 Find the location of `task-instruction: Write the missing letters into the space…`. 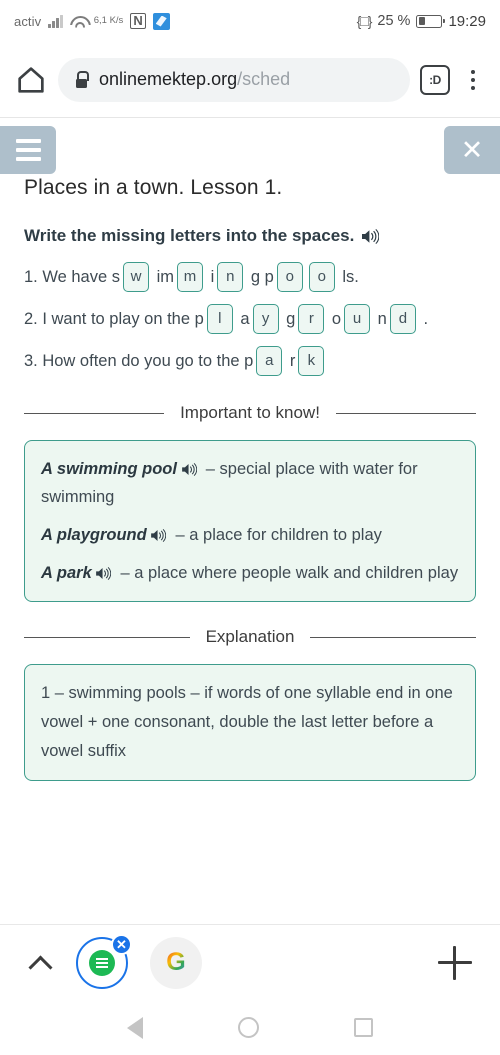

task-instruction: Write the missing letters into the space… is located at coordinates (250, 236).